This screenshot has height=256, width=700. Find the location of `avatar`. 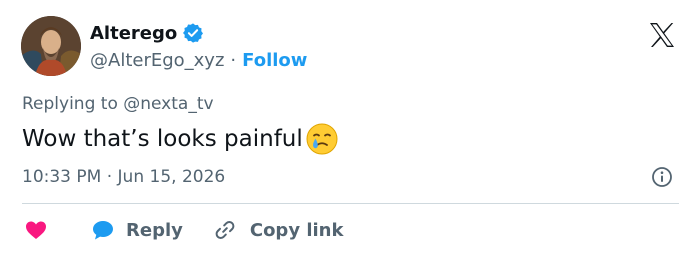

avatar is located at coordinates (51, 46).